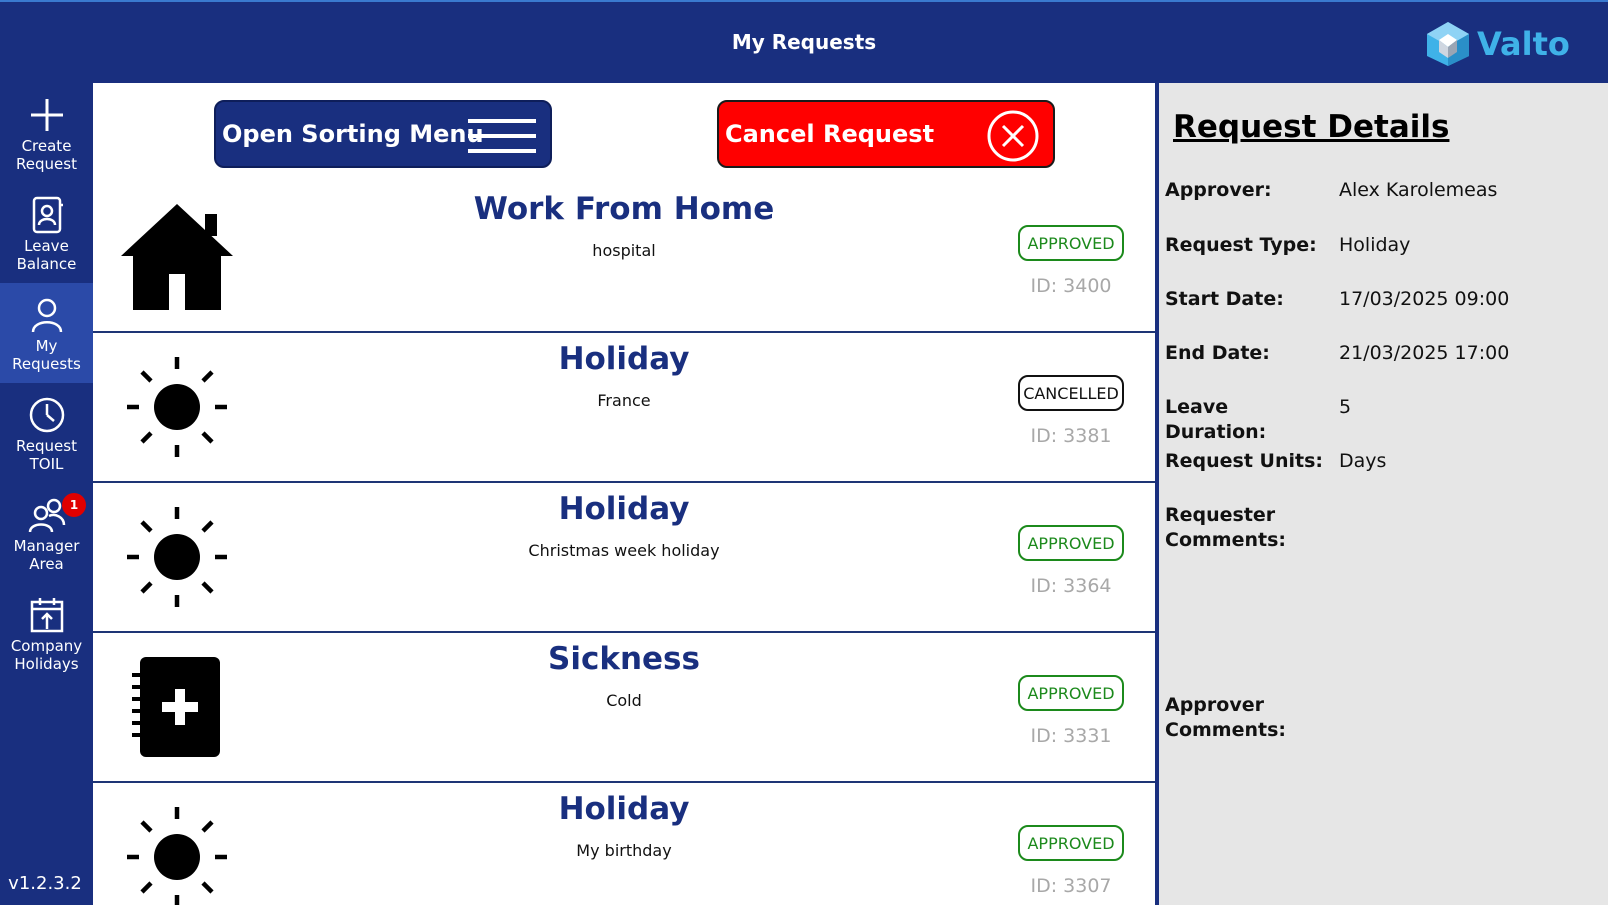 The width and height of the screenshot is (1608, 905). I want to click on request-row: Holiday My birthday APPROVED ID: 3307, so click(624, 844).